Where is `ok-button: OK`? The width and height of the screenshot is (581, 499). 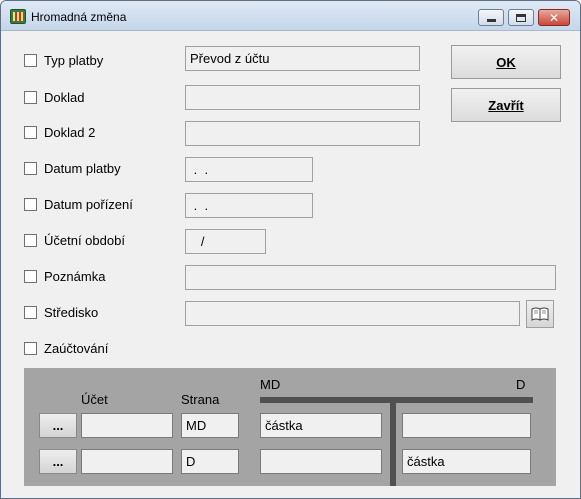
ok-button: OK is located at coordinates (506, 62).